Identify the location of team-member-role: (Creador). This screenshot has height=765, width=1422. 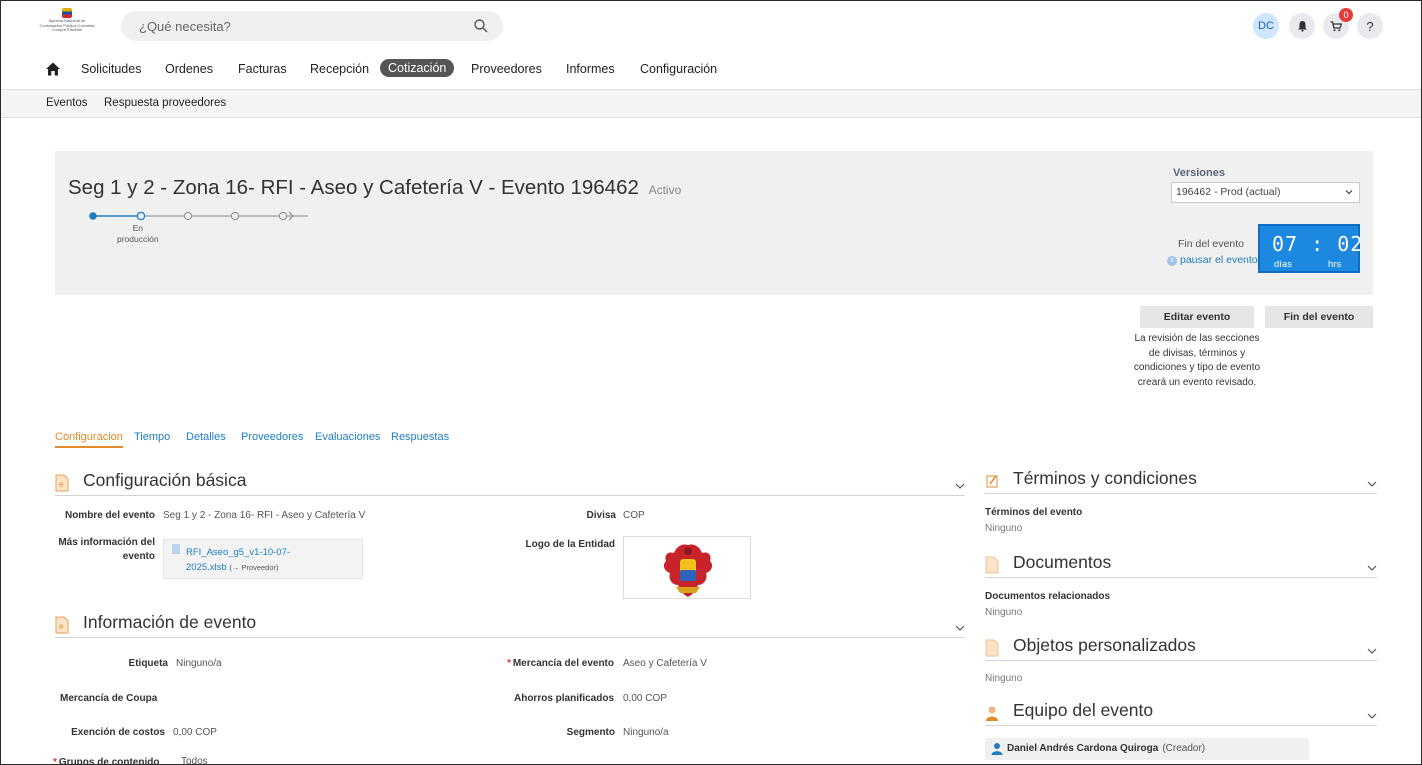
(1184, 748).